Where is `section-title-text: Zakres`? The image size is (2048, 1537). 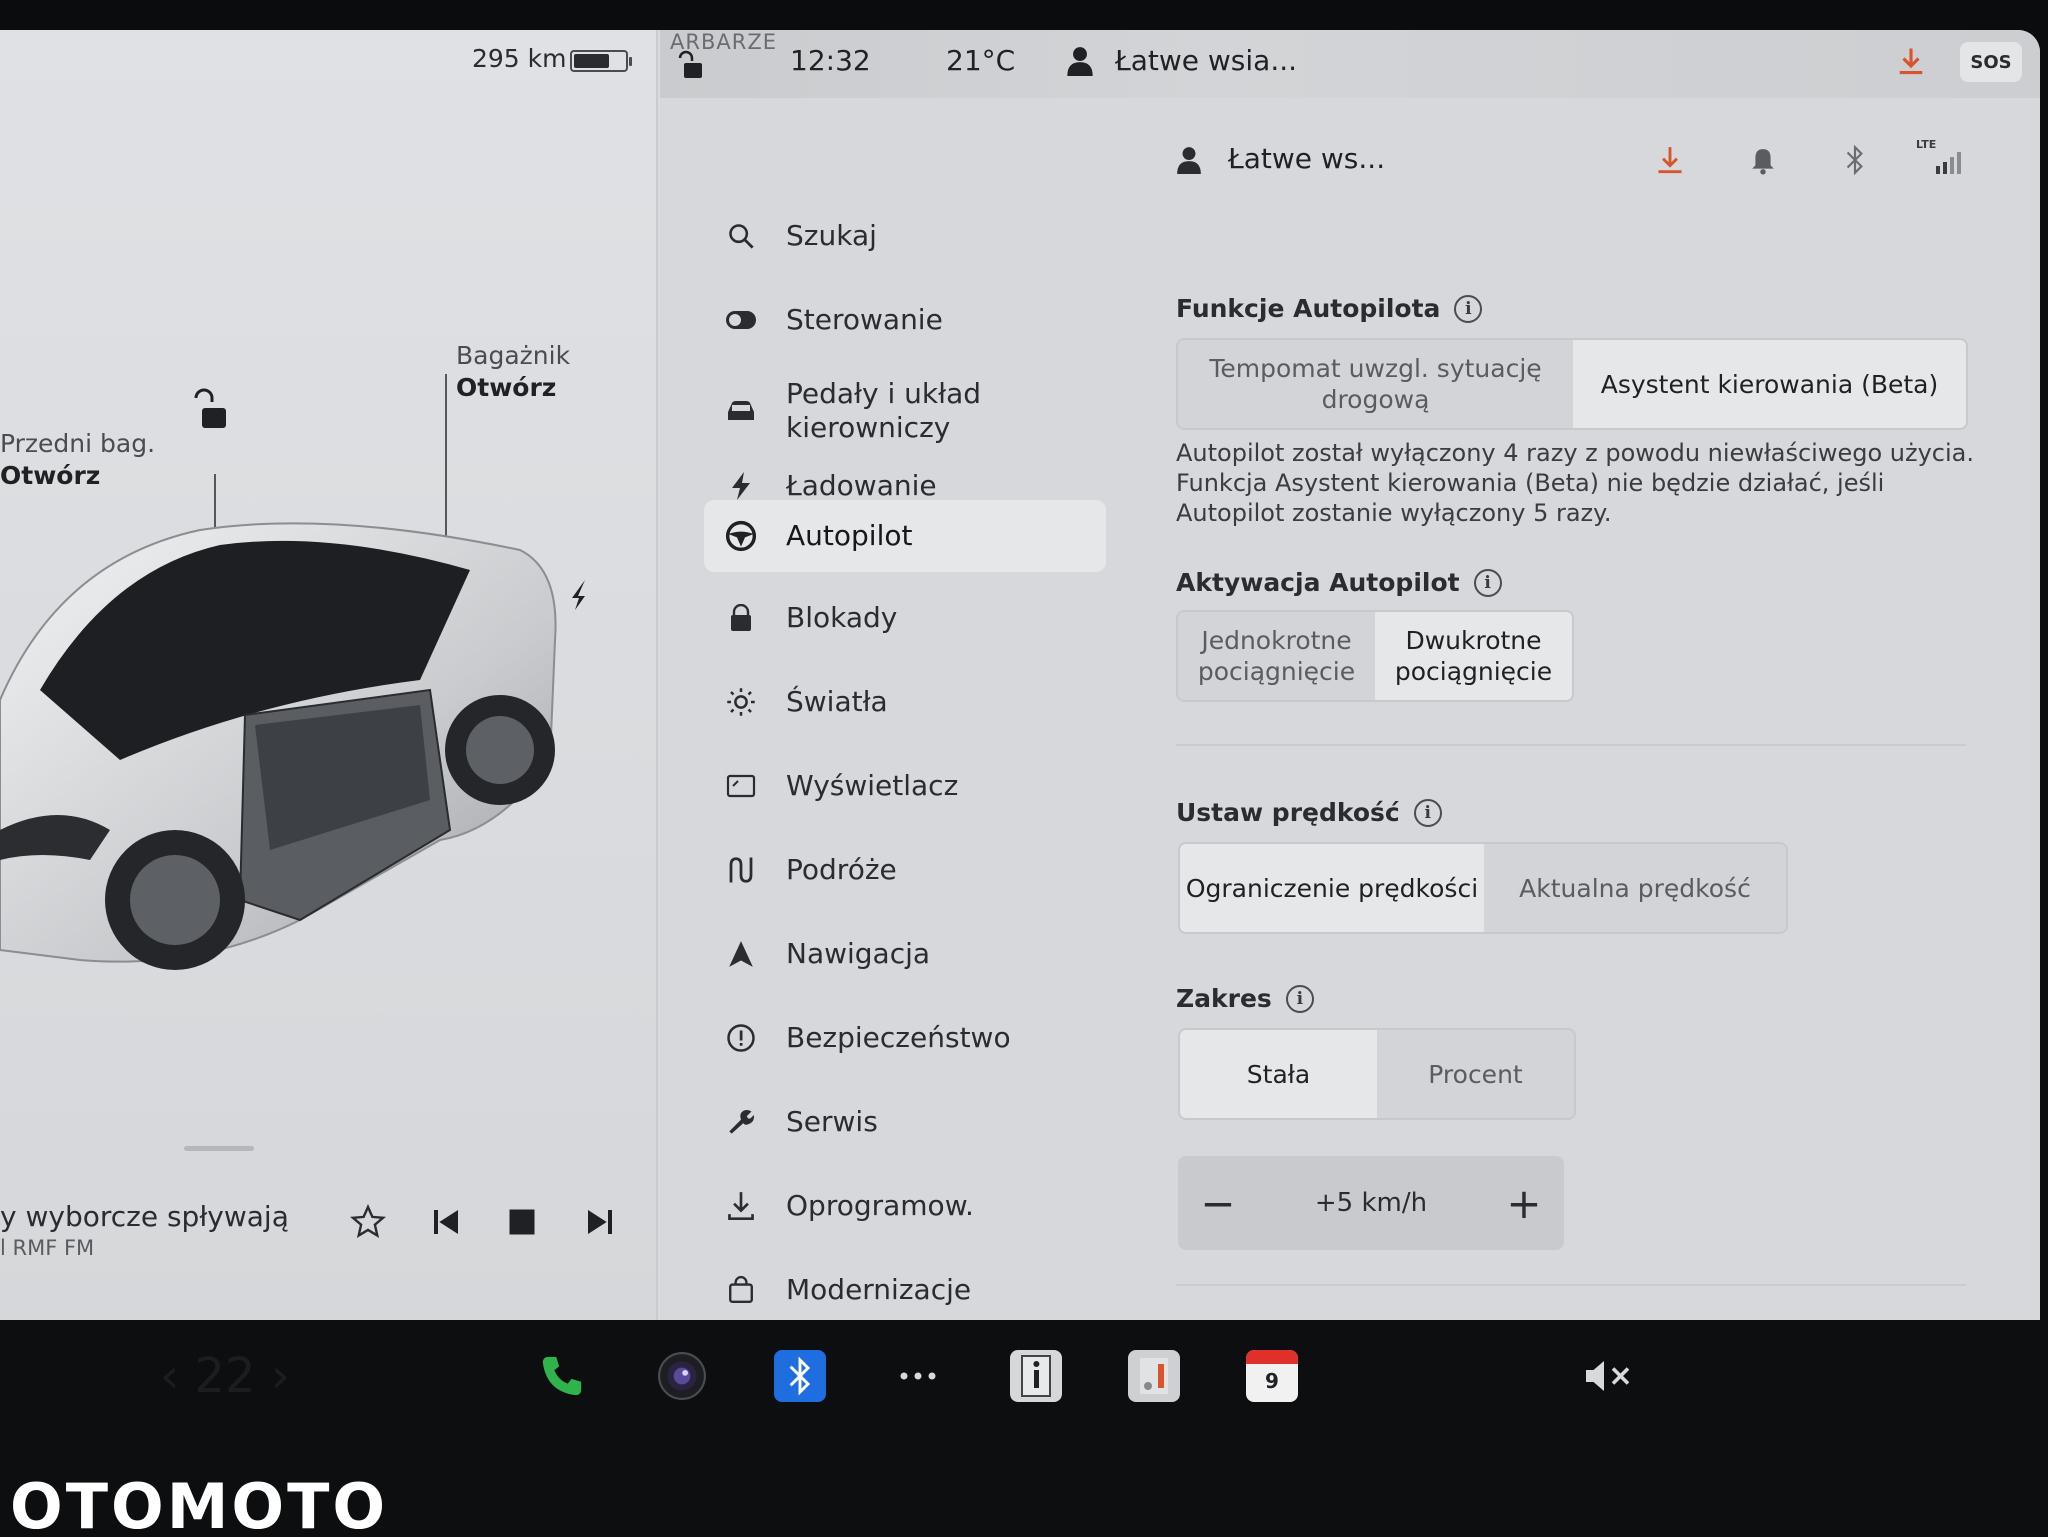
section-title-text: Zakres is located at coordinates (1224, 998).